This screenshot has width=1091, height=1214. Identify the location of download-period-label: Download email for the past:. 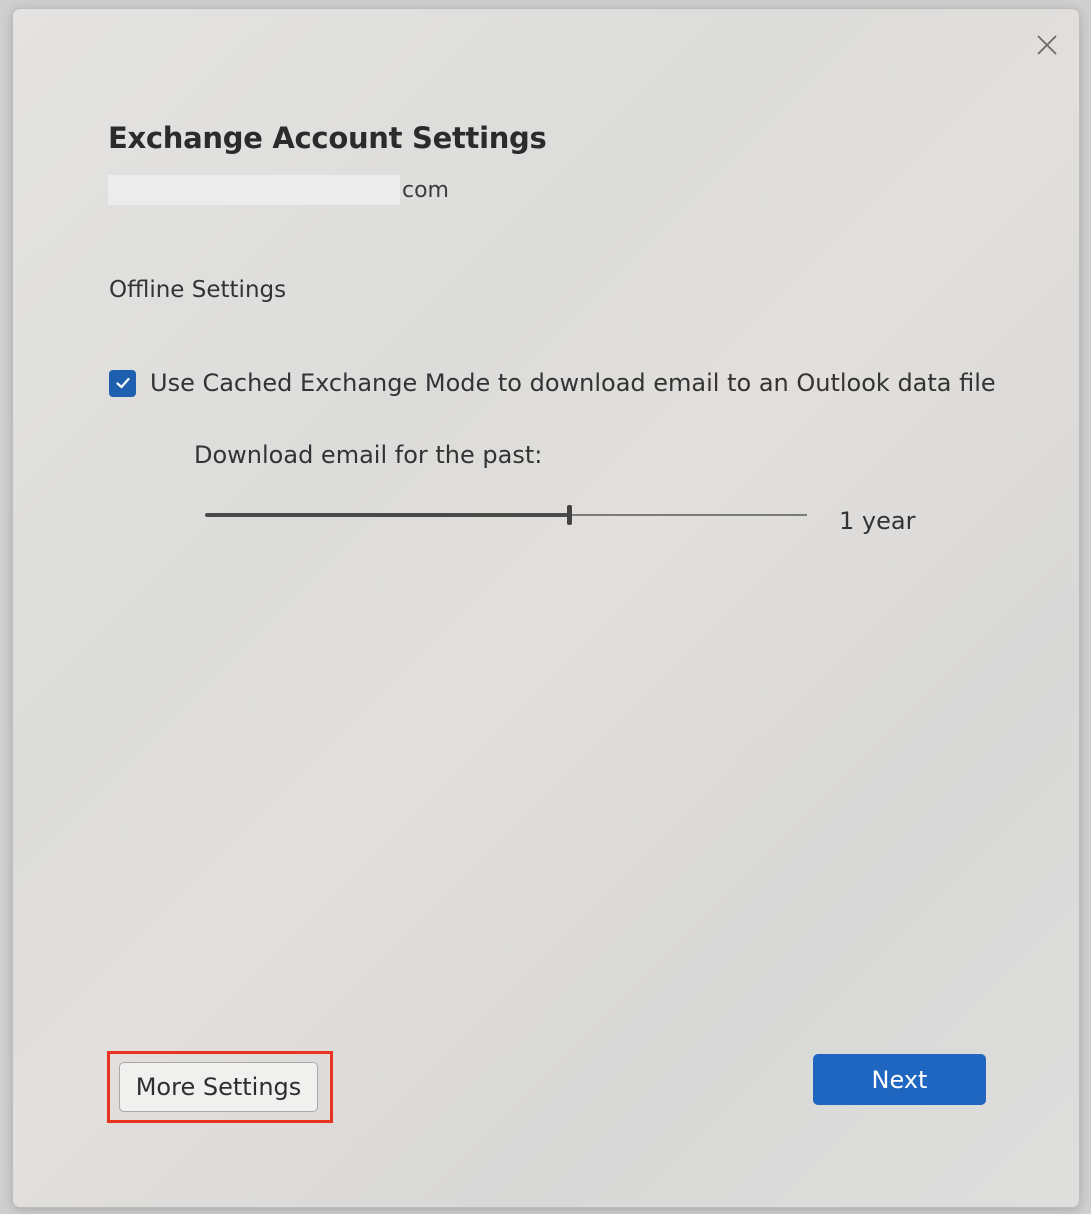
(368, 455).